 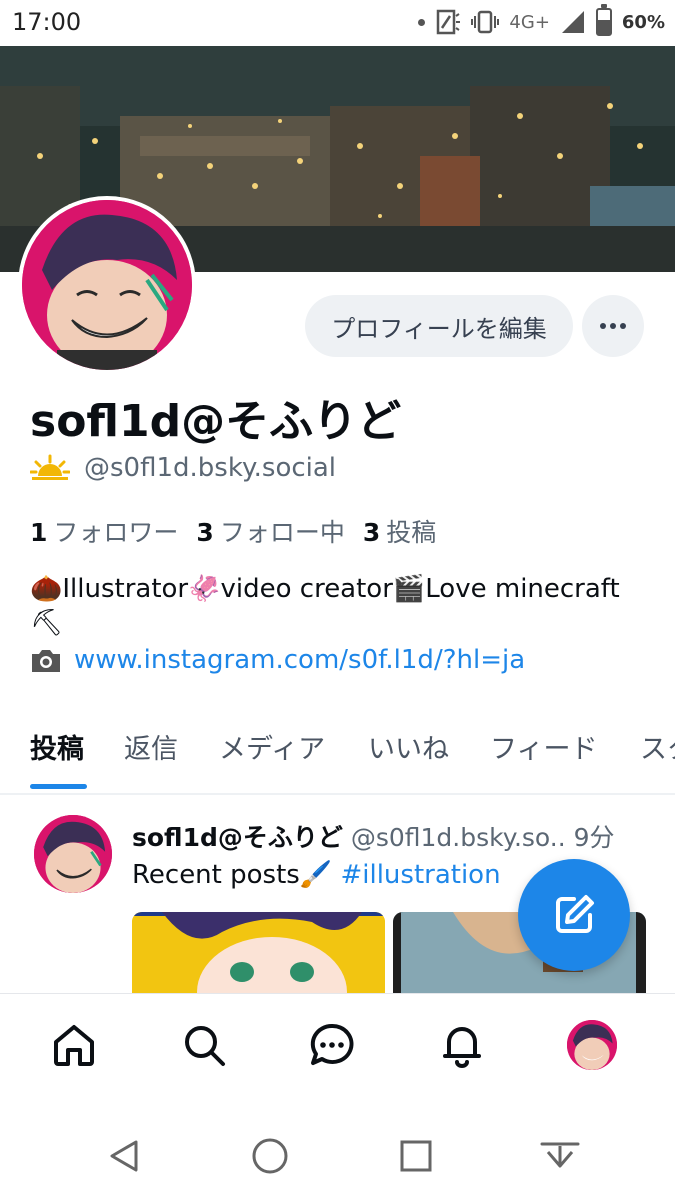 I want to click on battery-fill, so click(x=603, y=26).